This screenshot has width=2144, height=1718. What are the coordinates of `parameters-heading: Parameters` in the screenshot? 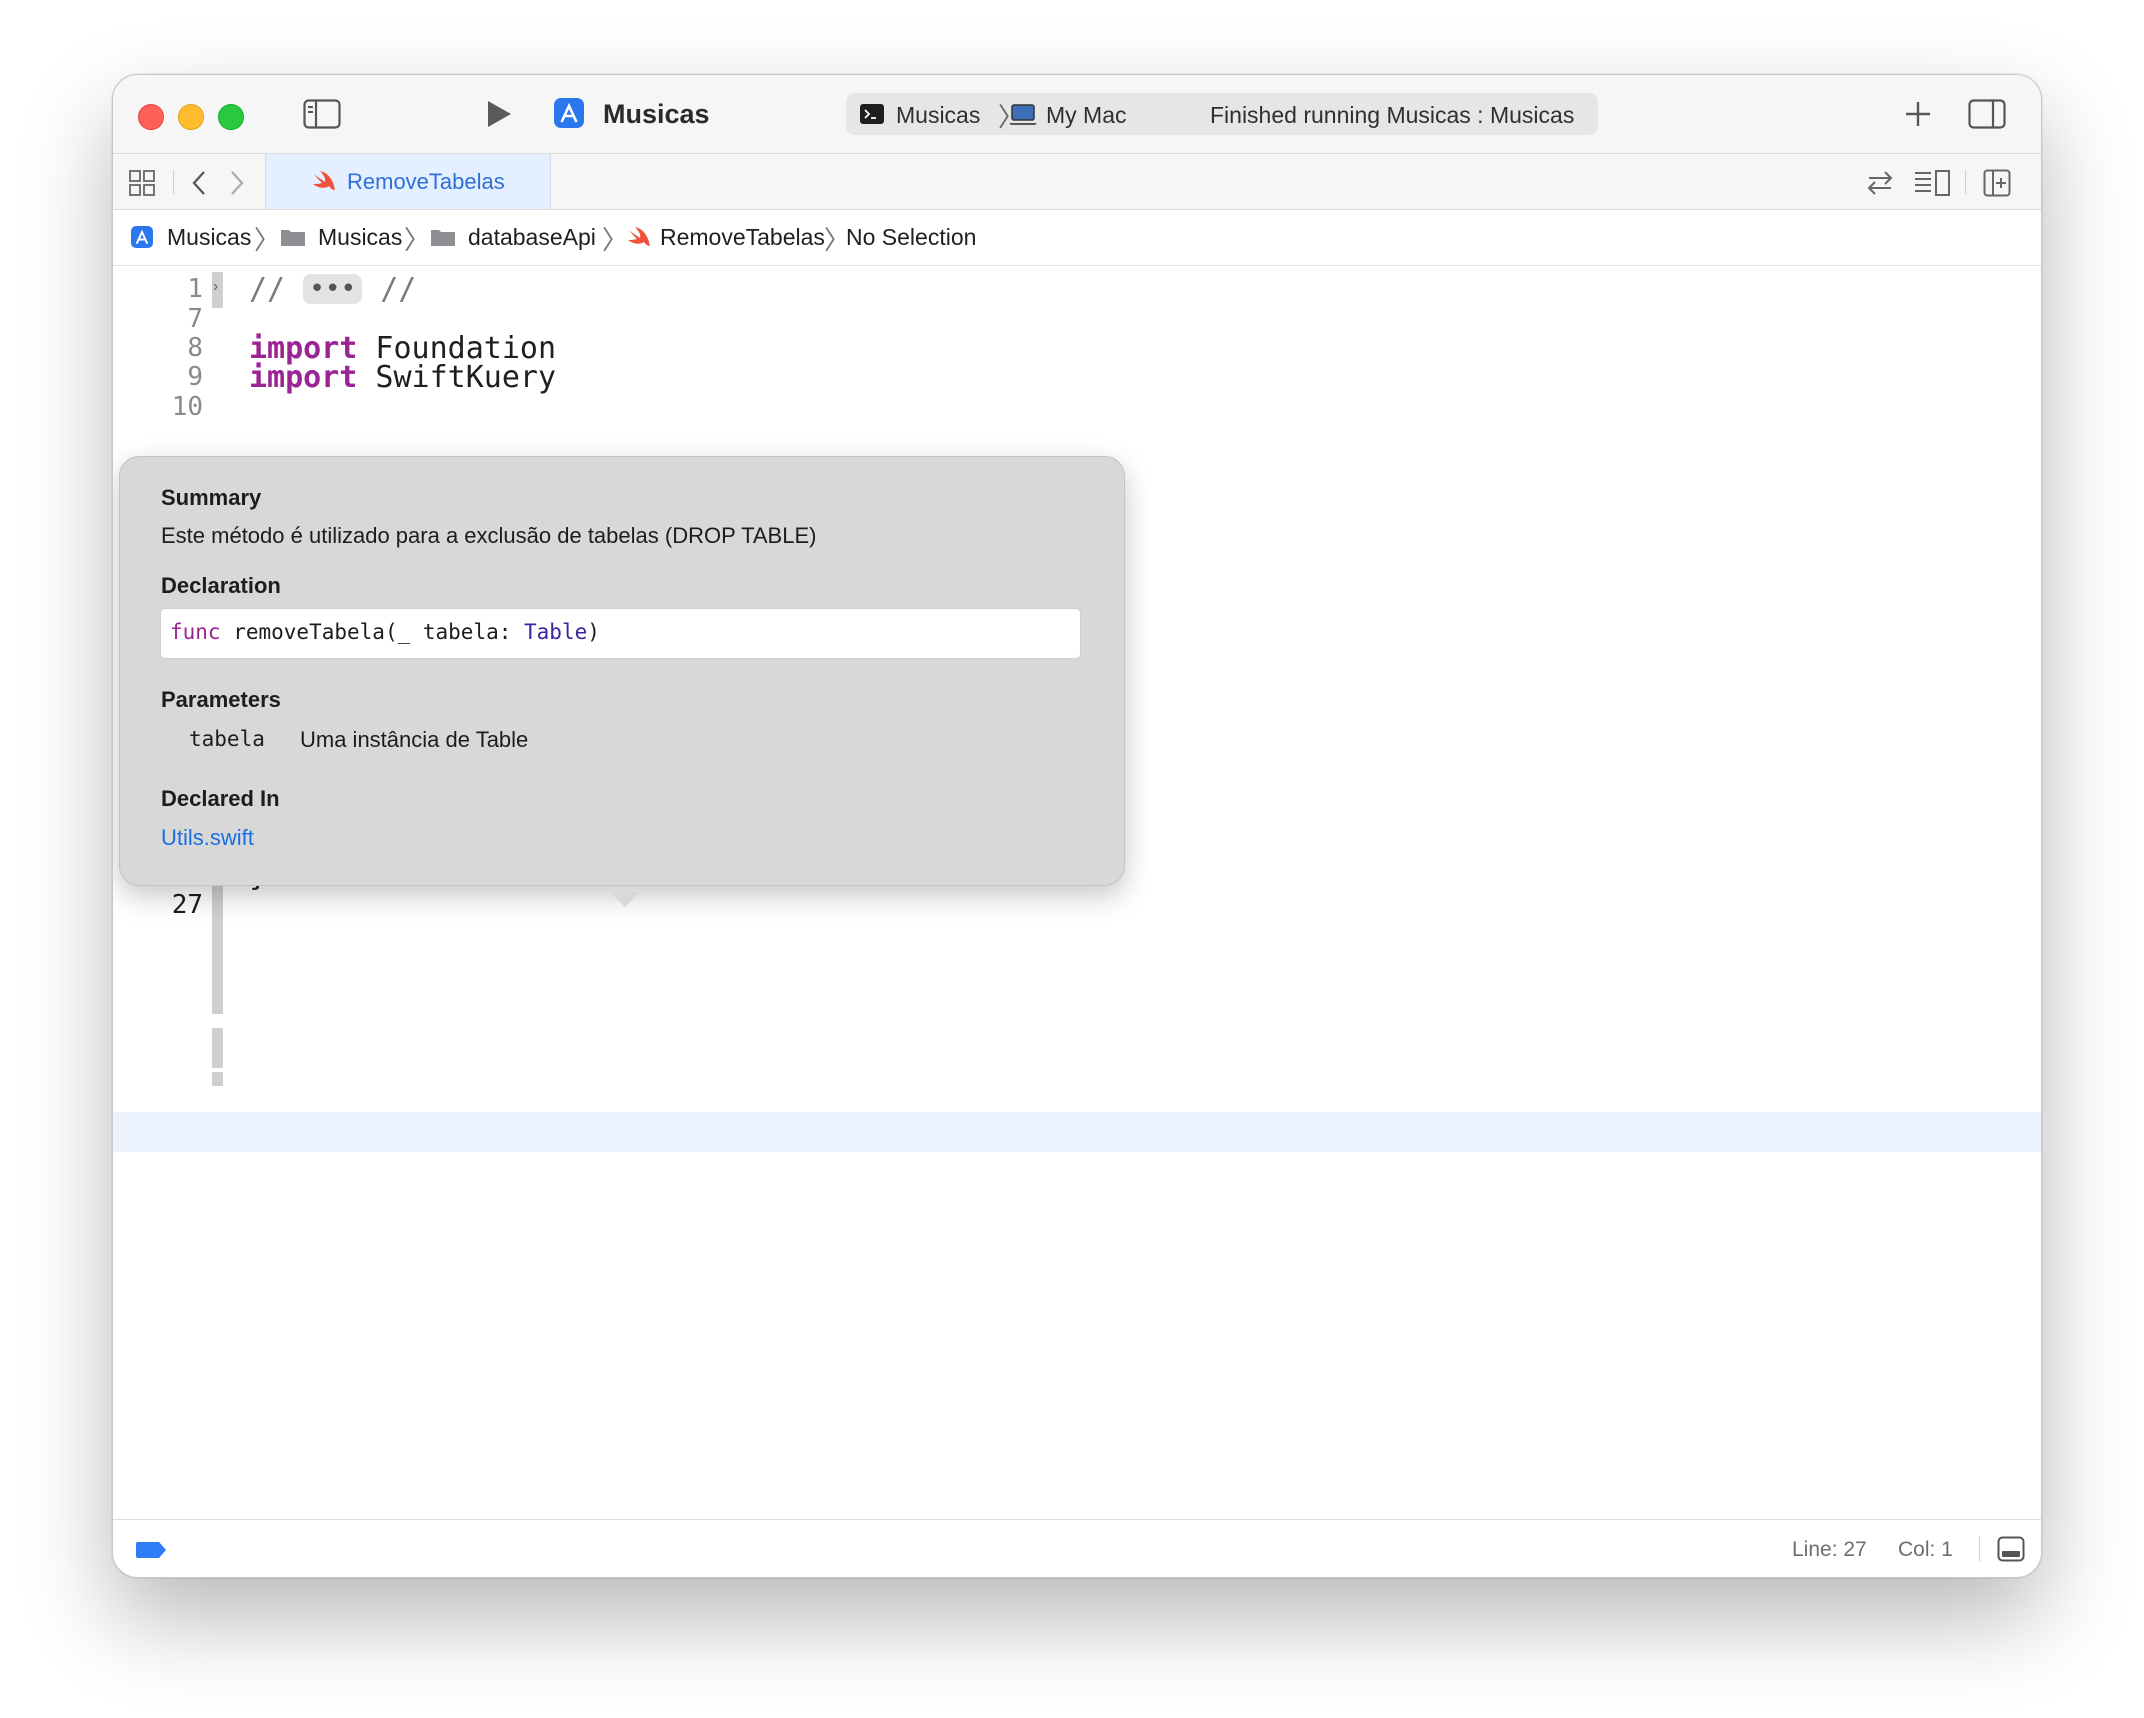 It's located at (221, 699).